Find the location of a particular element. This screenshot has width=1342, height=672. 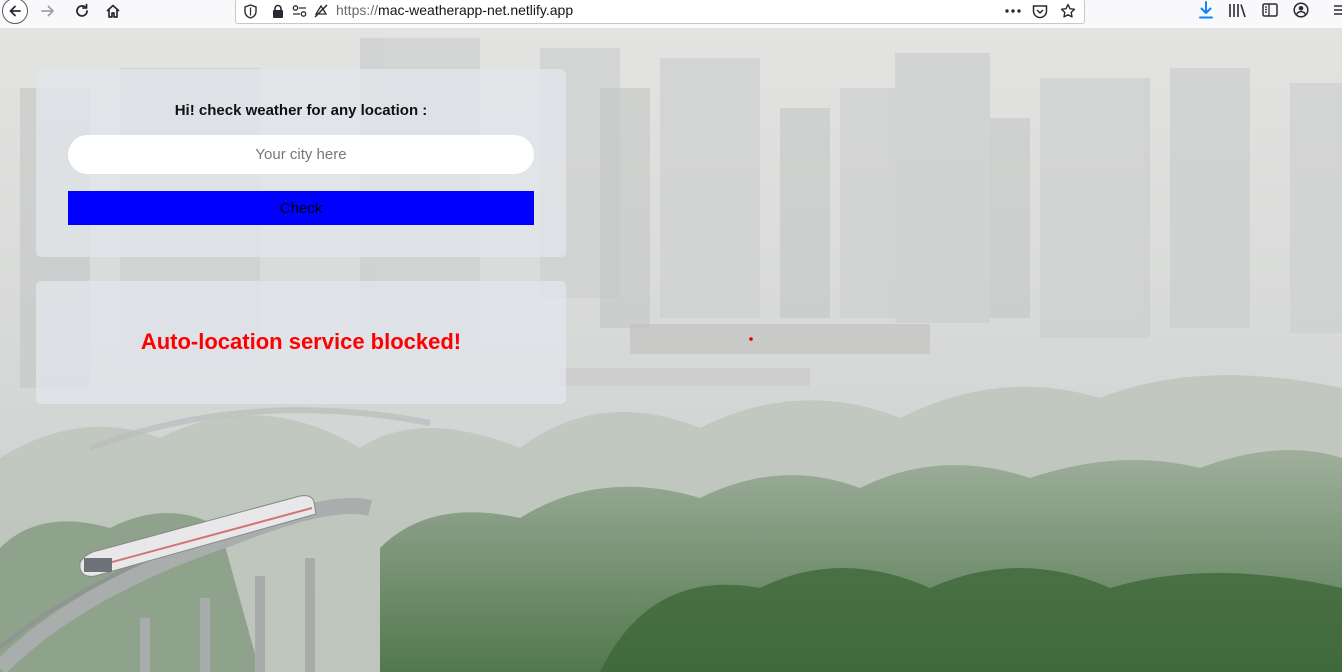

reload-icon is located at coordinates (82, 10).